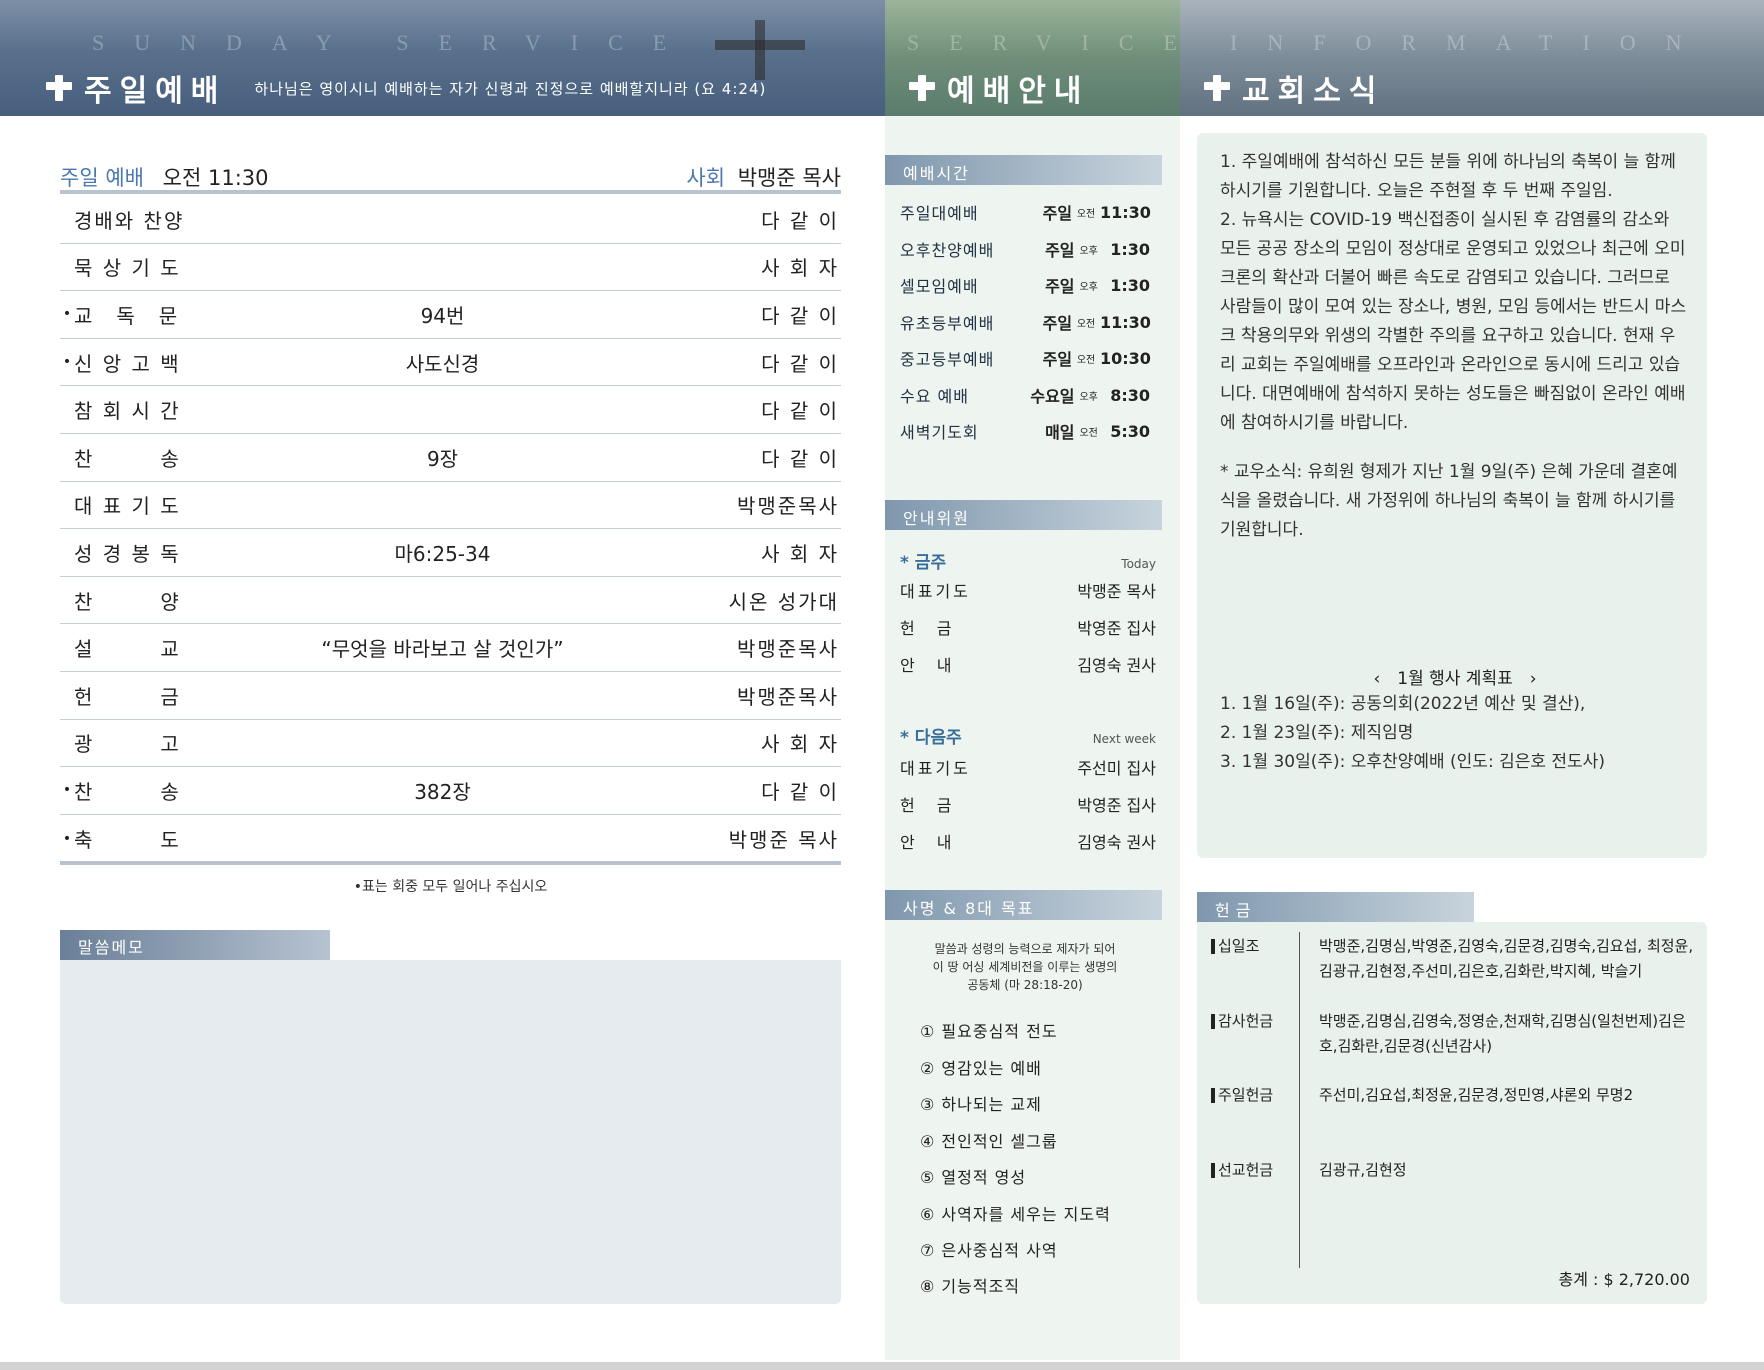  What do you see at coordinates (1456, 1170) in the screenshot?
I see `offering-row: 선교헌금 김광규,김현정` at bounding box center [1456, 1170].